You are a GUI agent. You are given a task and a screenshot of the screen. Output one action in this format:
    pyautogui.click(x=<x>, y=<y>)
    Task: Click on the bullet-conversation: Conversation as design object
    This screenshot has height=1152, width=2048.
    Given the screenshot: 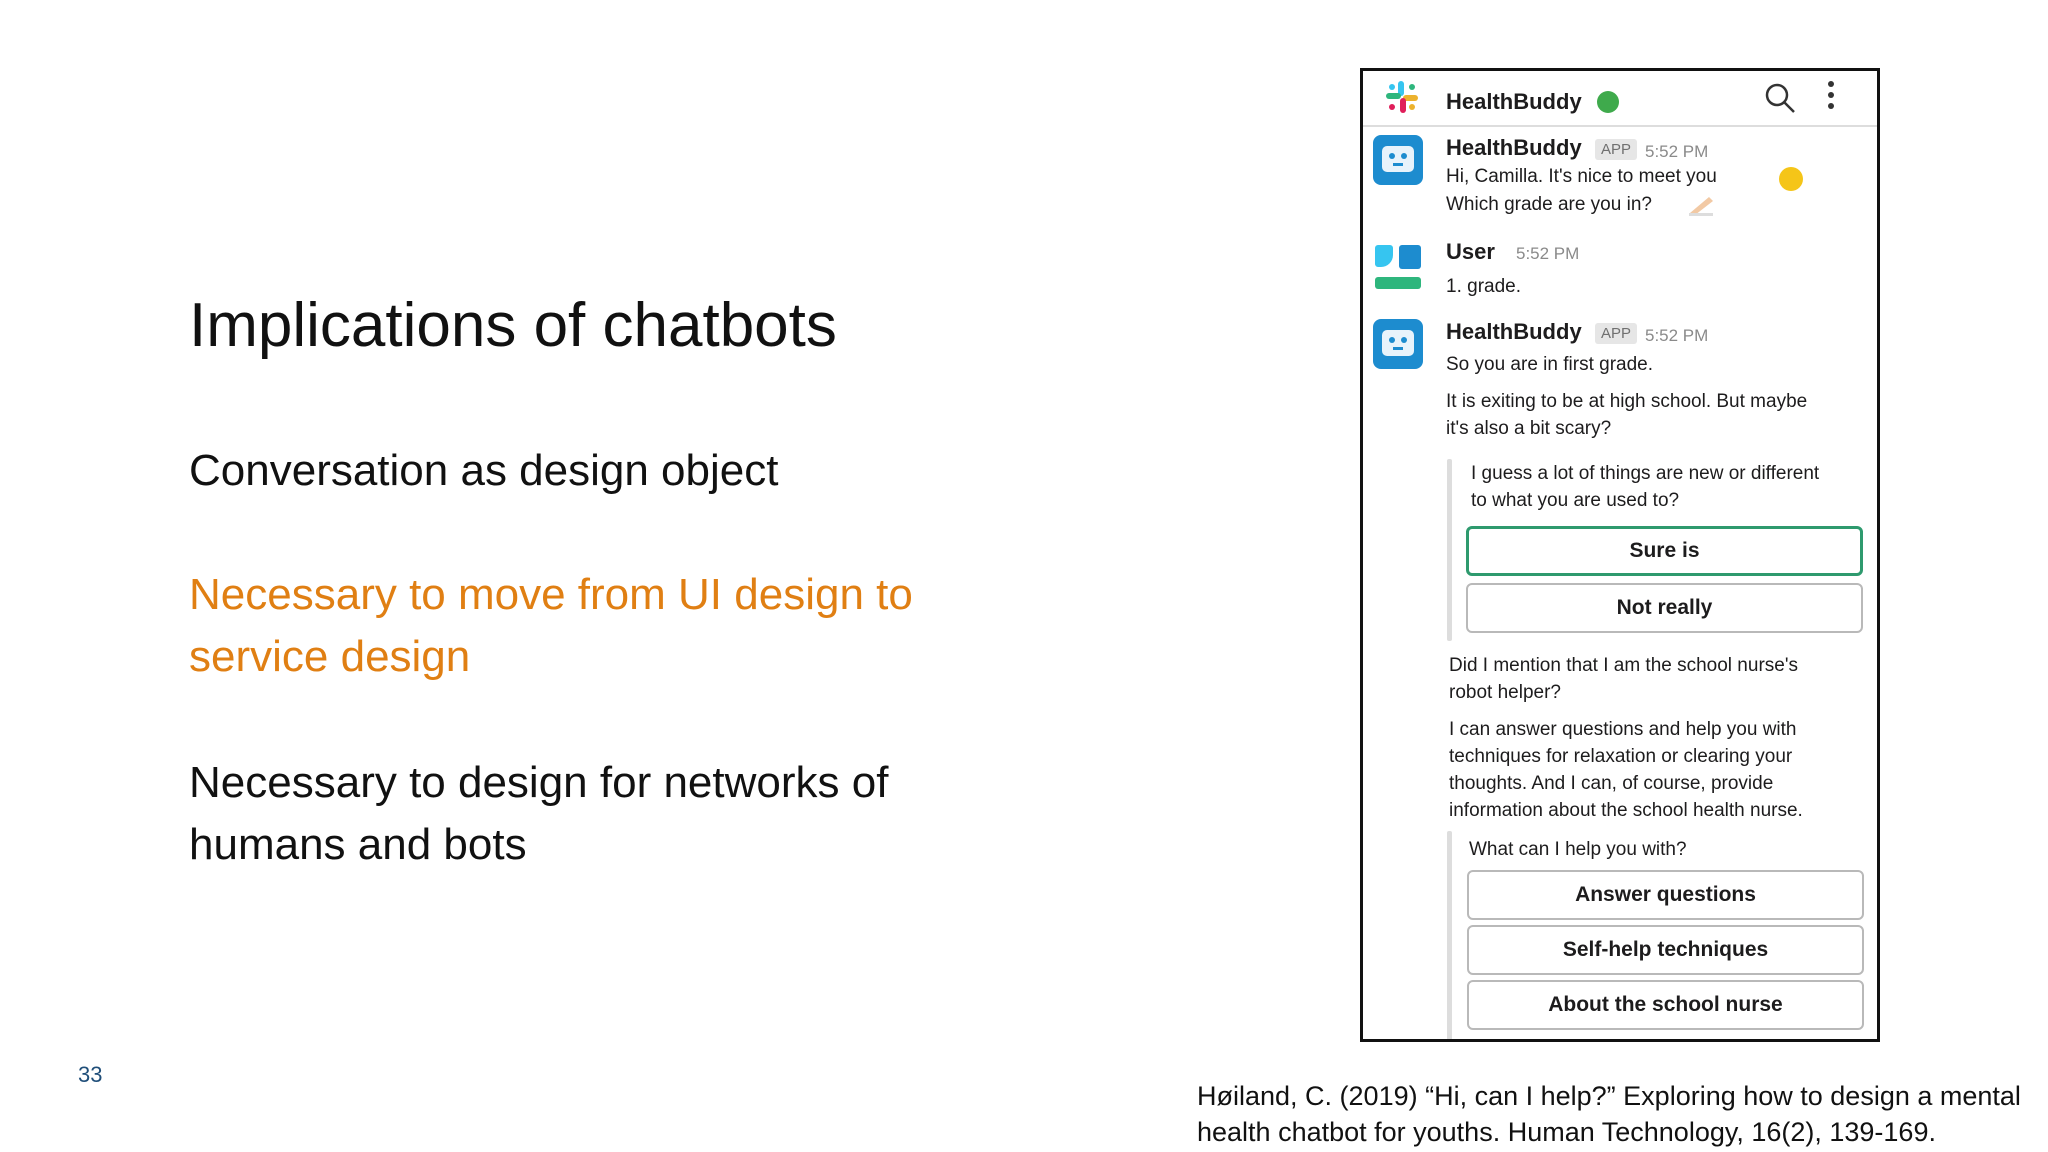 What is the action you would take?
    pyautogui.click(x=484, y=470)
    